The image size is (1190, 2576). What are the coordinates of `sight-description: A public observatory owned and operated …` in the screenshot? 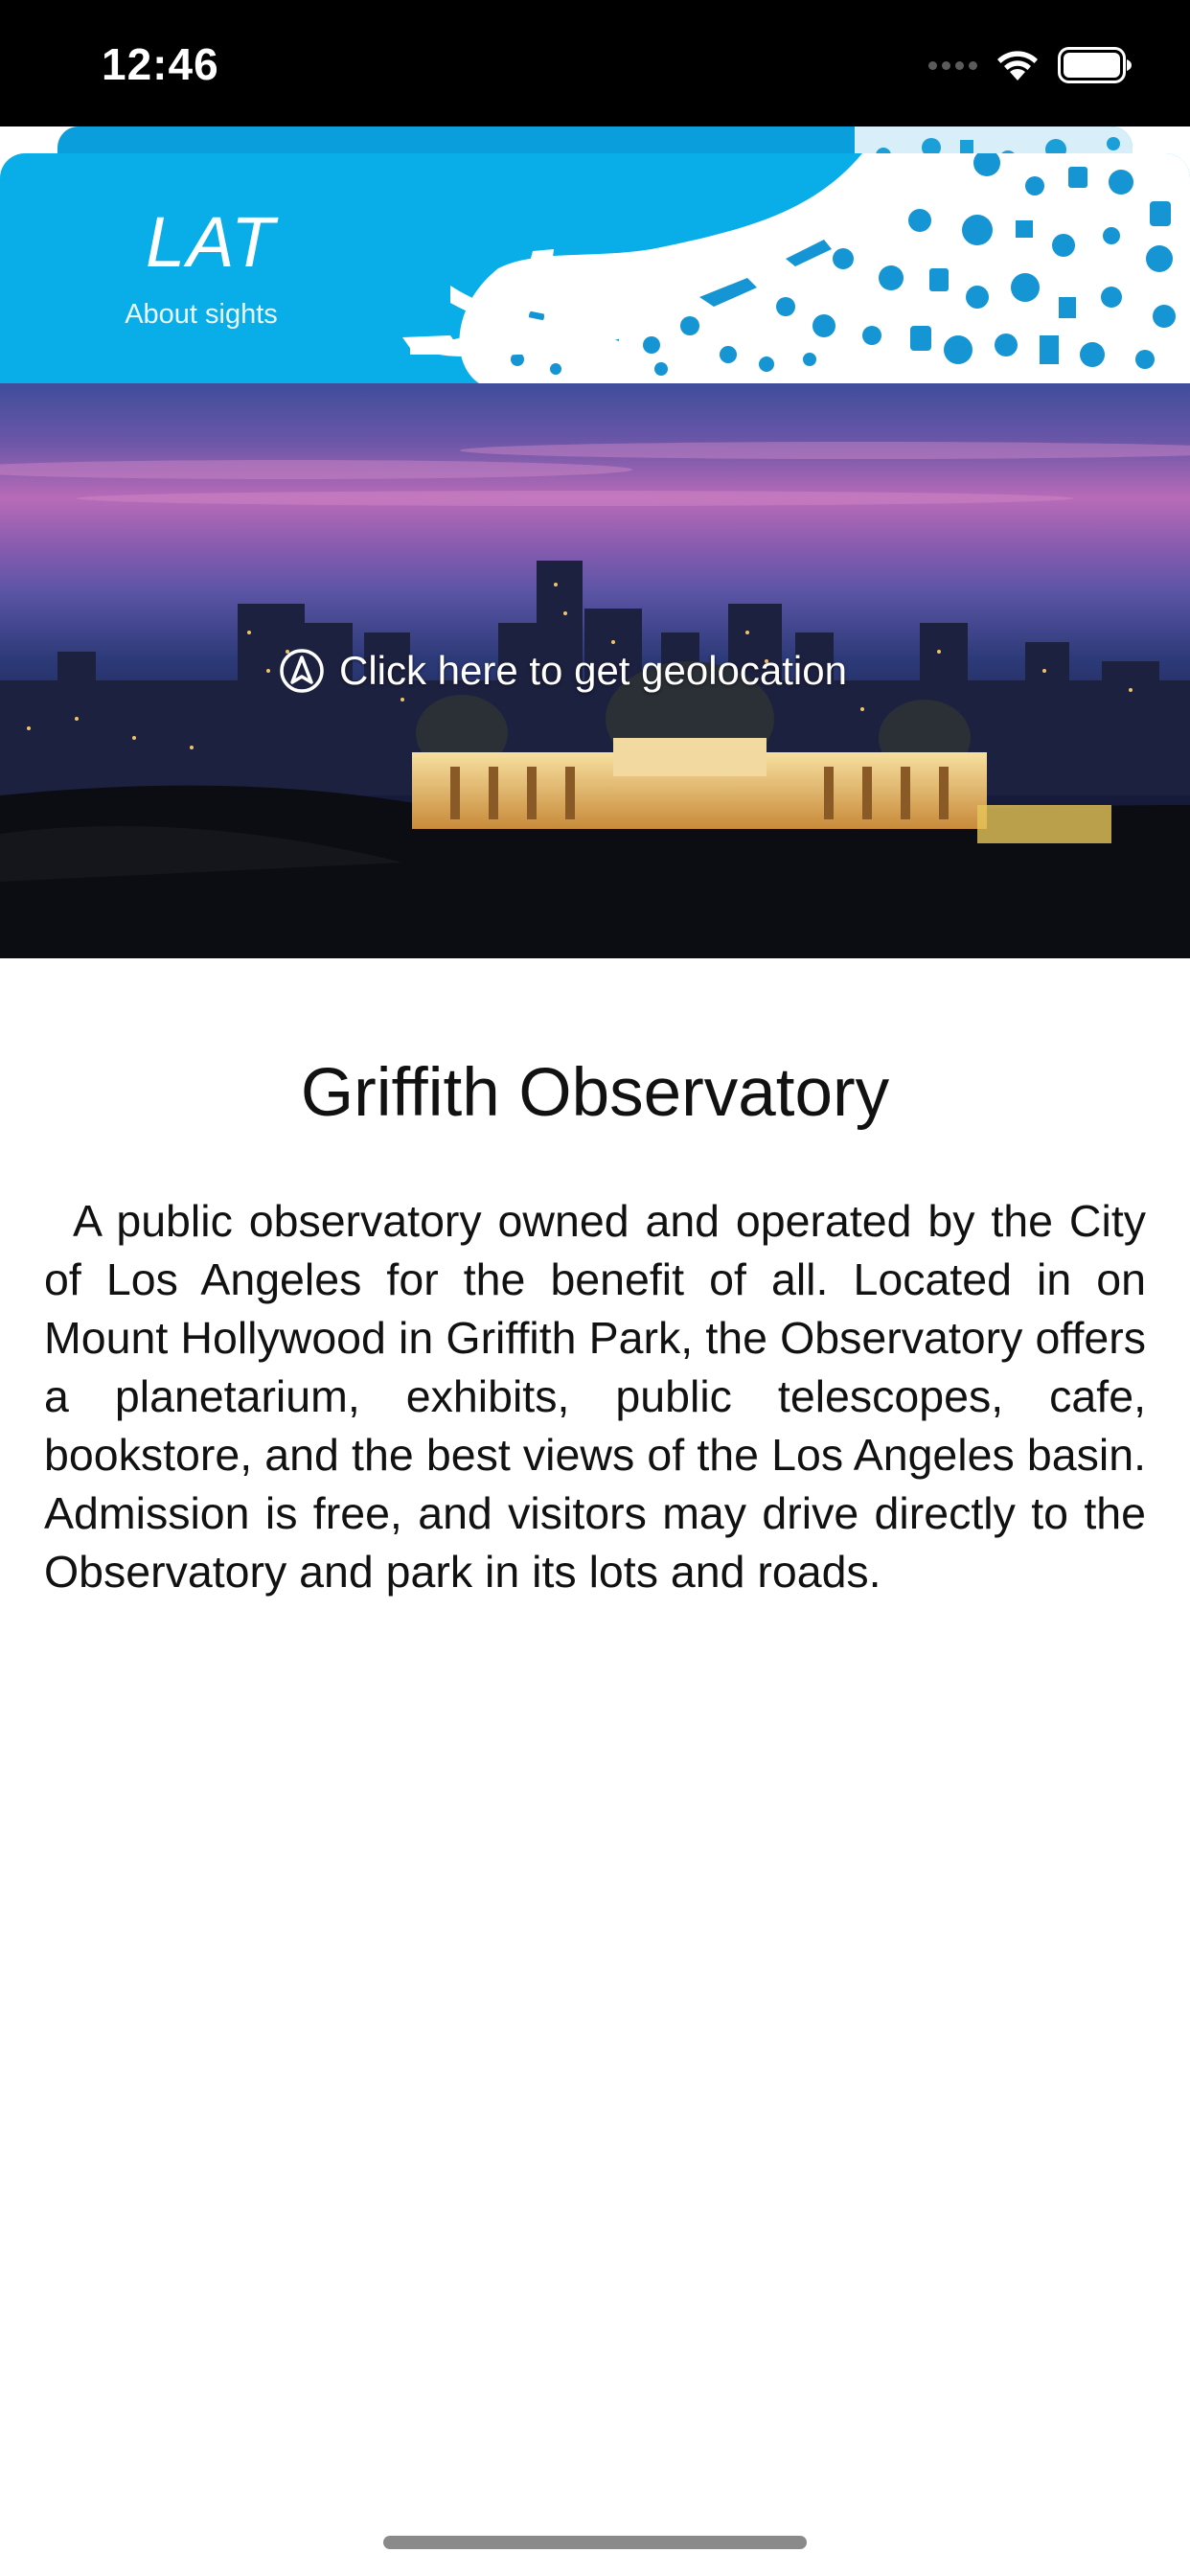 It's located at (595, 1396).